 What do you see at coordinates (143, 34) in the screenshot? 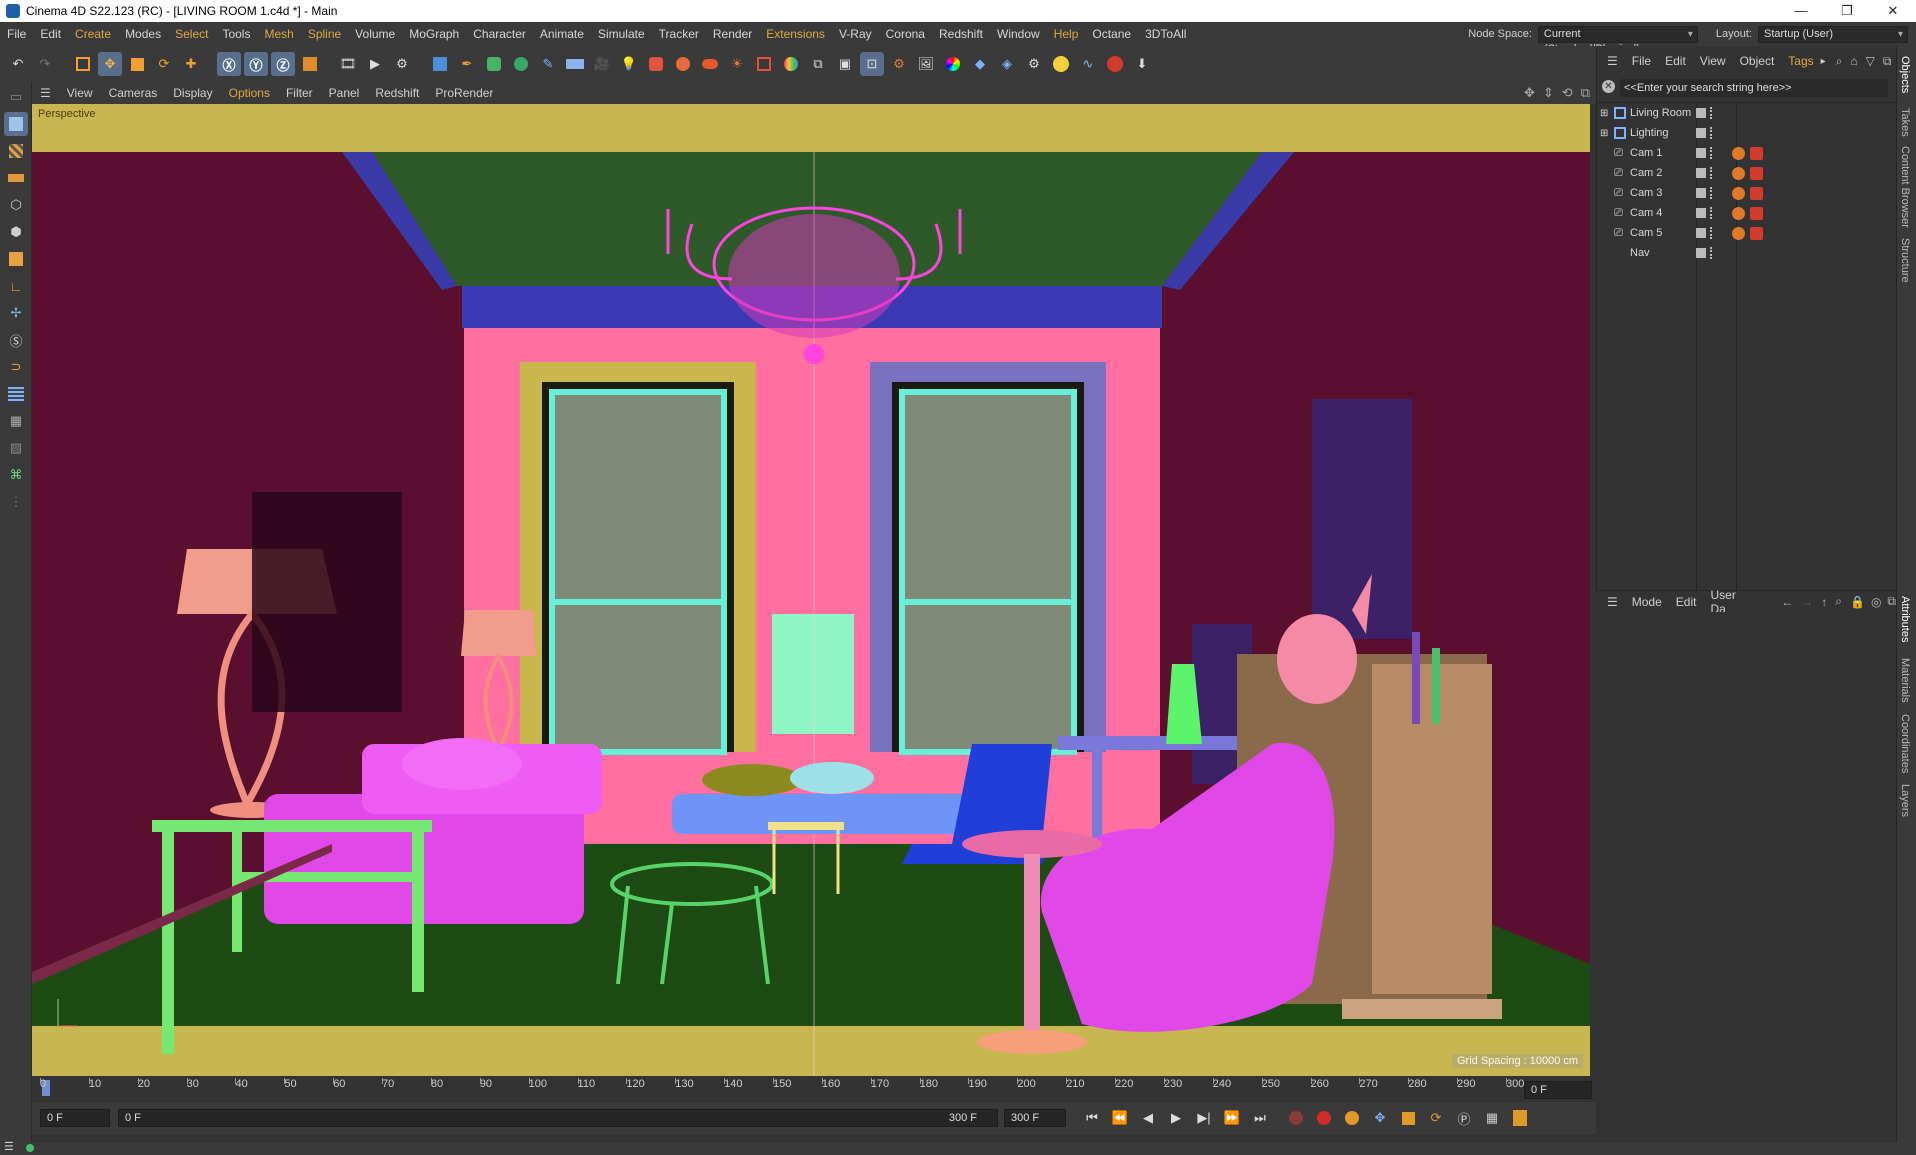
I see `menu-modes: Modes` at bounding box center [143, 34].